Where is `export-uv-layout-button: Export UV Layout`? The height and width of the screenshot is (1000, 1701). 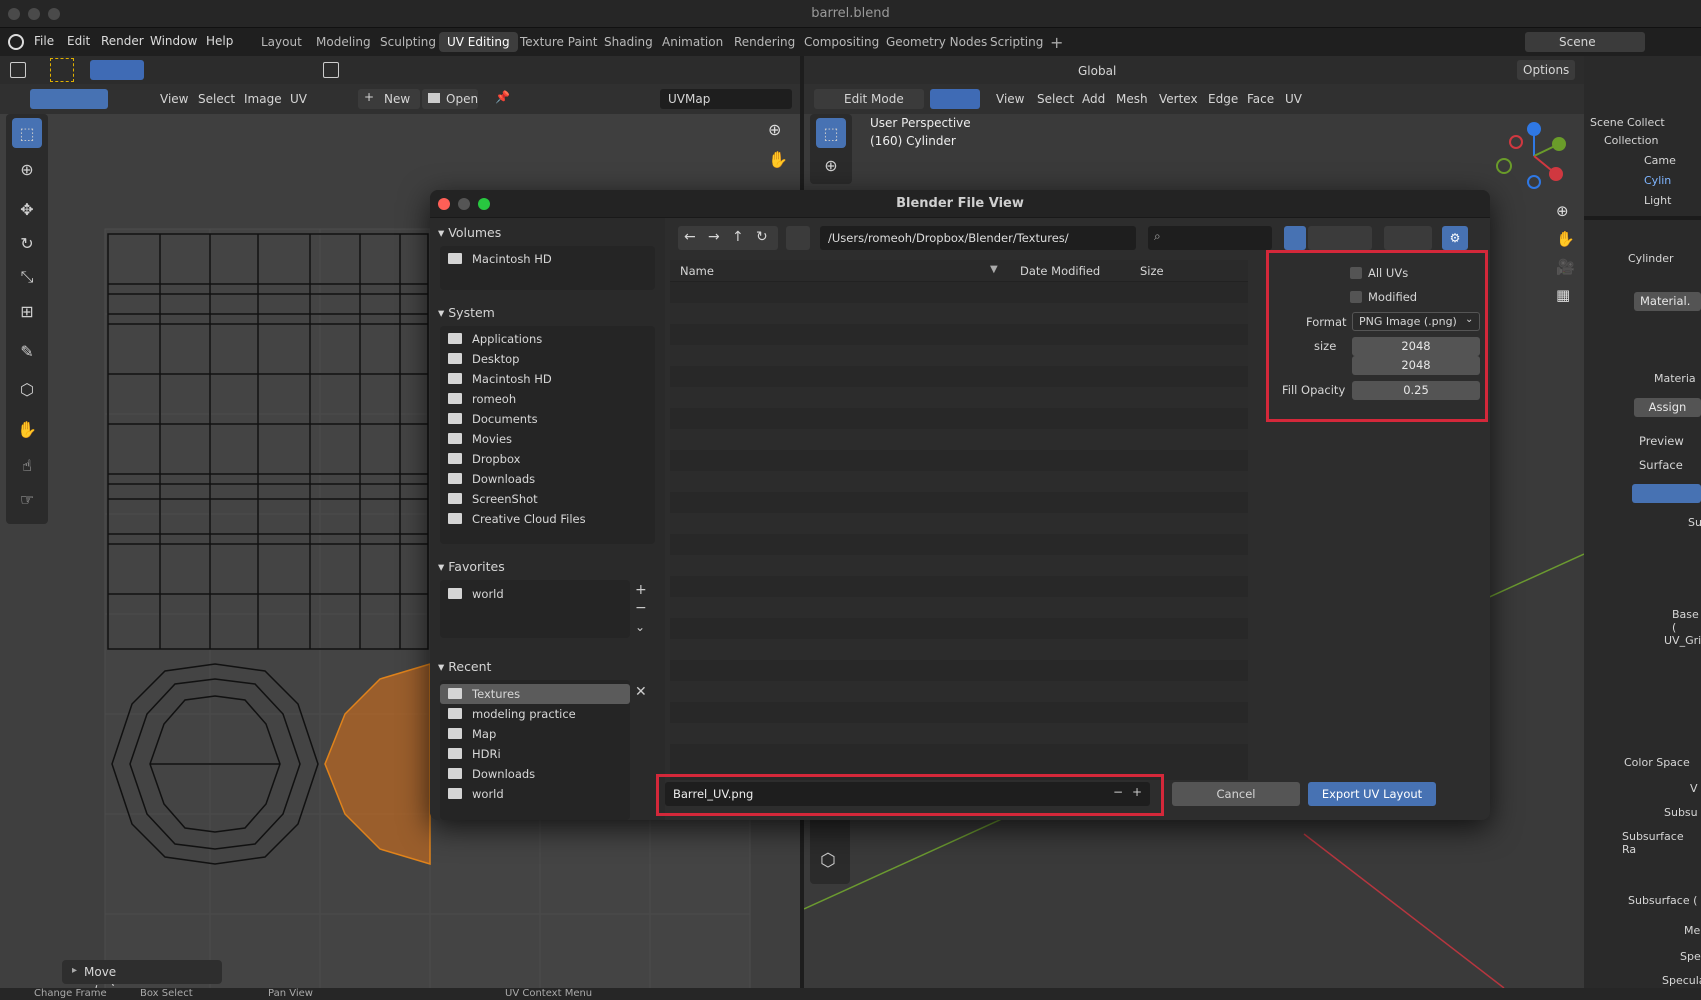 export-uv-layout-button: Export UV Layout is located at coordinates (1372, 794).